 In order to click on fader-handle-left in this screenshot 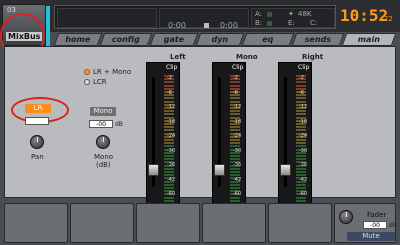, I will do `click(153, 169)`.